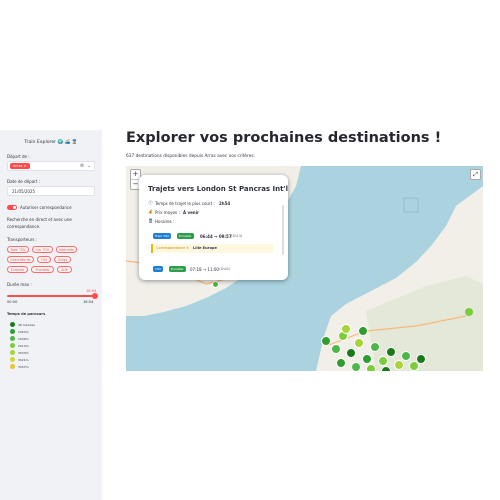 This screenshot has height=500, width=500. Describe the element at coordinates (64, 269) in the screenshot. I see `transporteur-chip: Arlé` at that location.